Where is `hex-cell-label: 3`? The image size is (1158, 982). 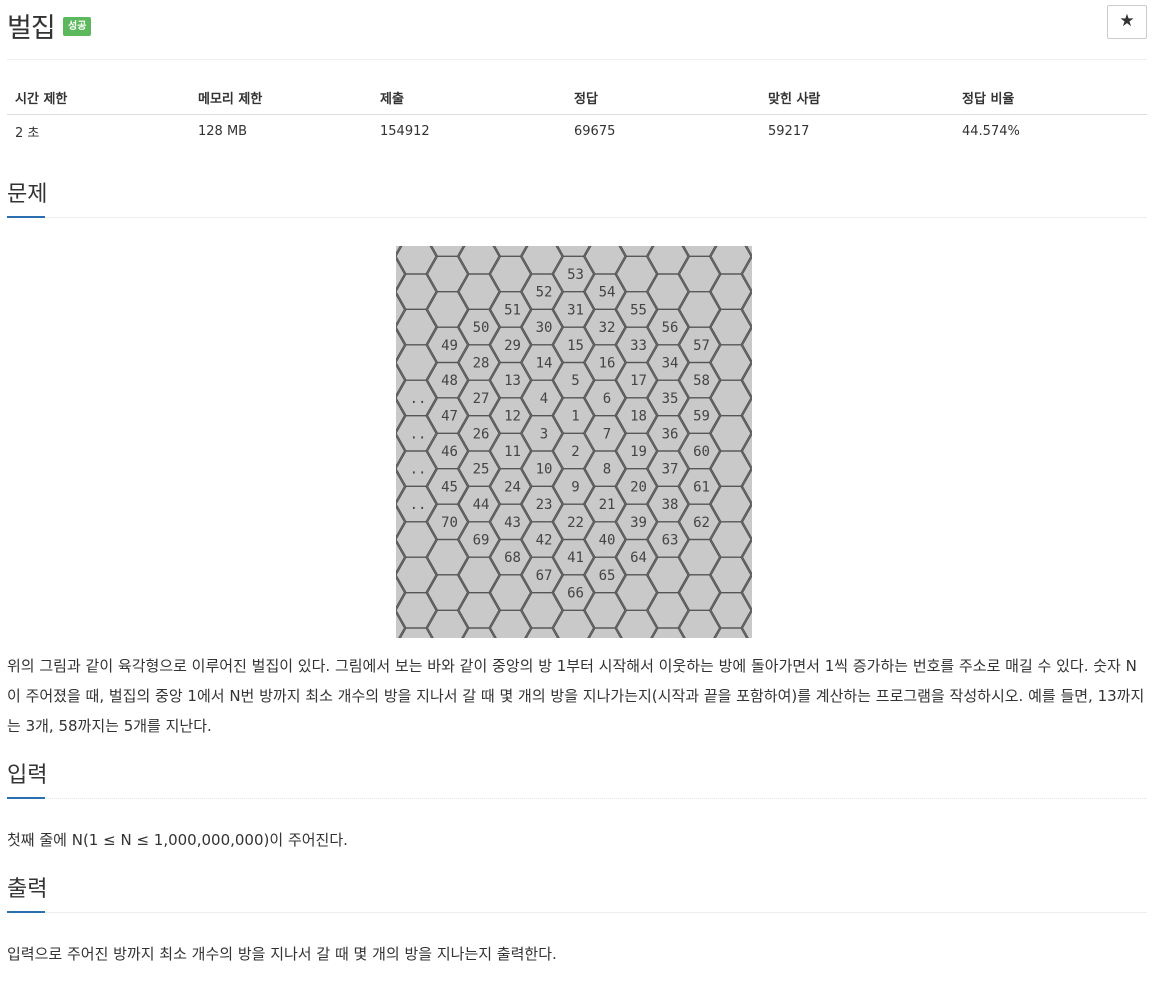 hex-cell-label: 3 is located at coordinates (544, 434).